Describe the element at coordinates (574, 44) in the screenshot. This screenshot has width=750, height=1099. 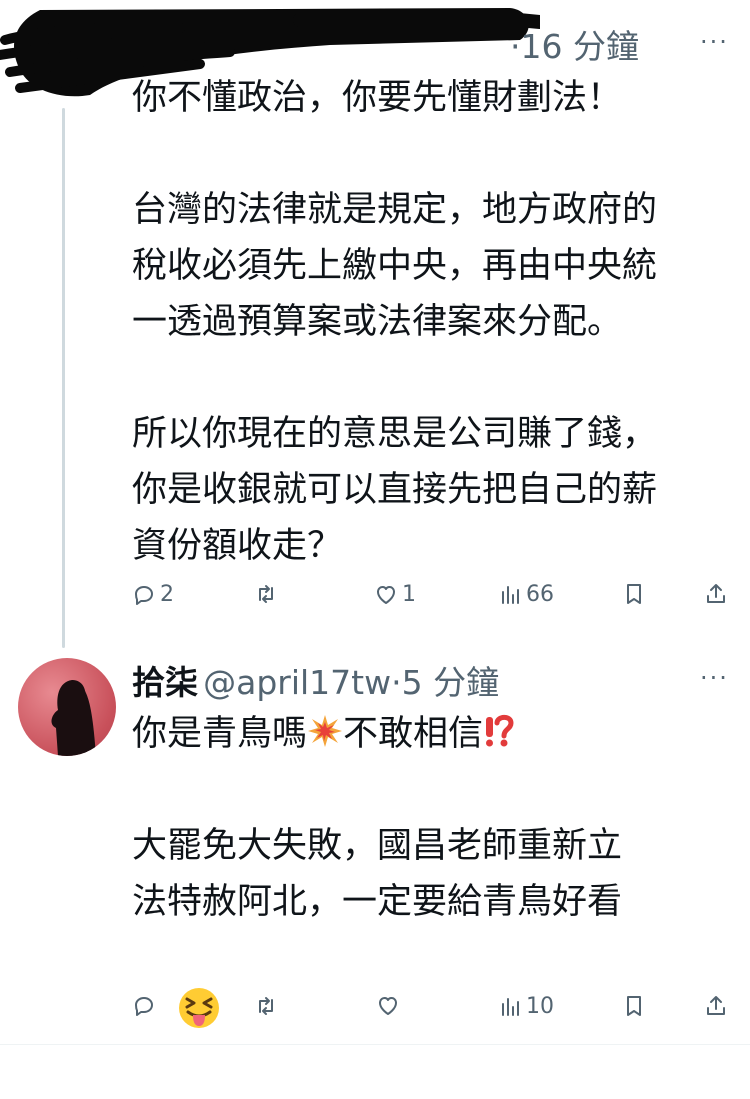
I see `tweet1-timestamp: ·16 分鐘` at that location.